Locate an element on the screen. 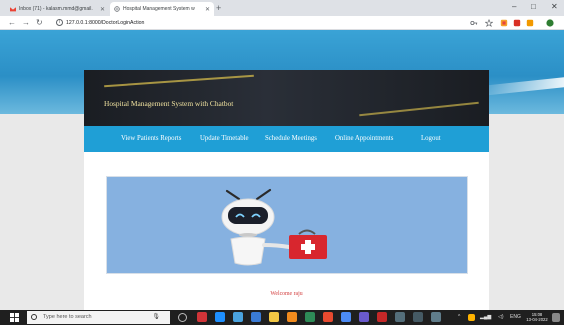 The width and height of the screenshot is (564, 325). windows-start-icon is located at coordinates (14, 317).